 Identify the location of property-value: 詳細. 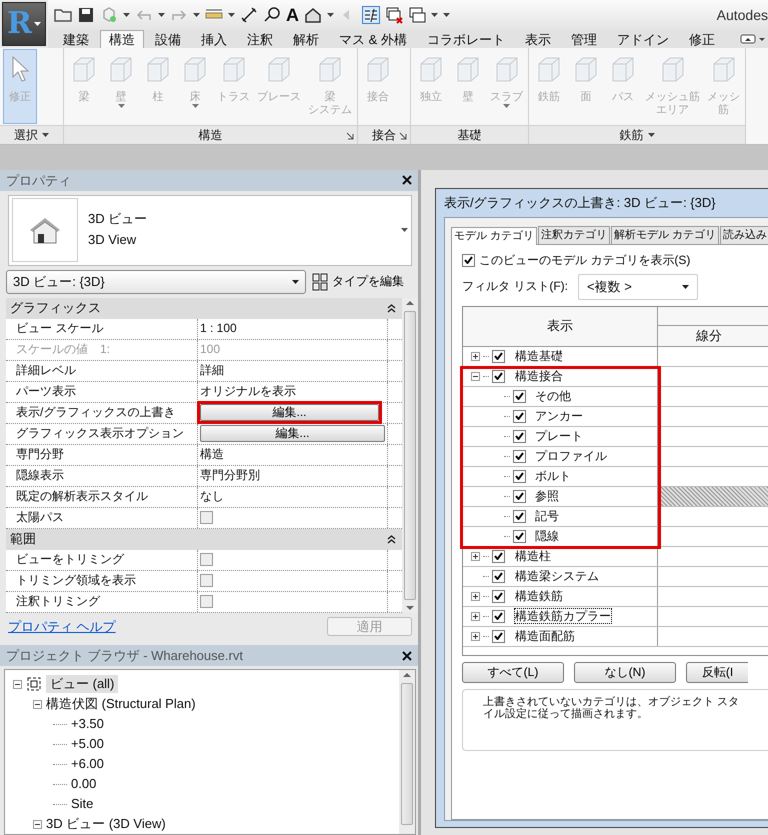
(212, 370).